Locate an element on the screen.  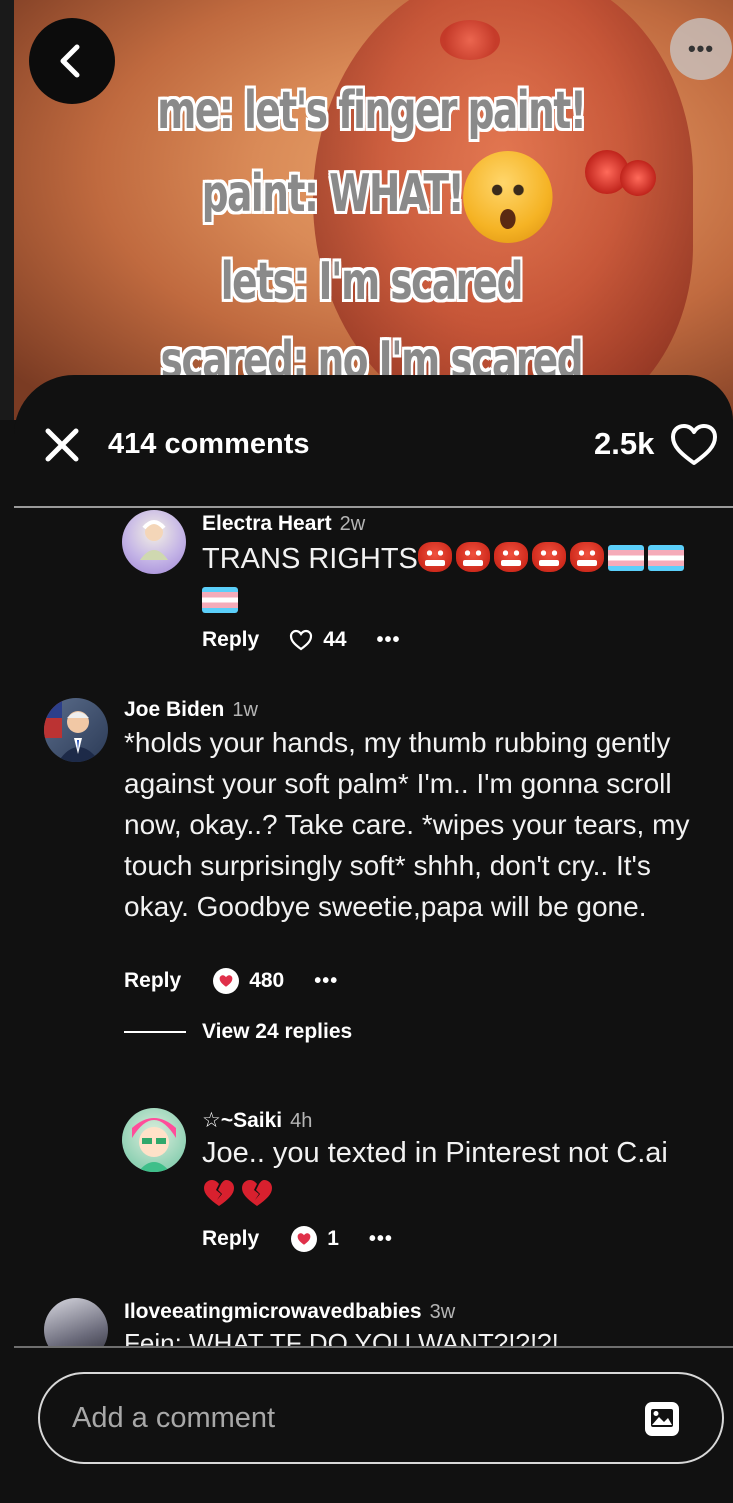
comment-time: 1w is located at coordinates (245, 710).